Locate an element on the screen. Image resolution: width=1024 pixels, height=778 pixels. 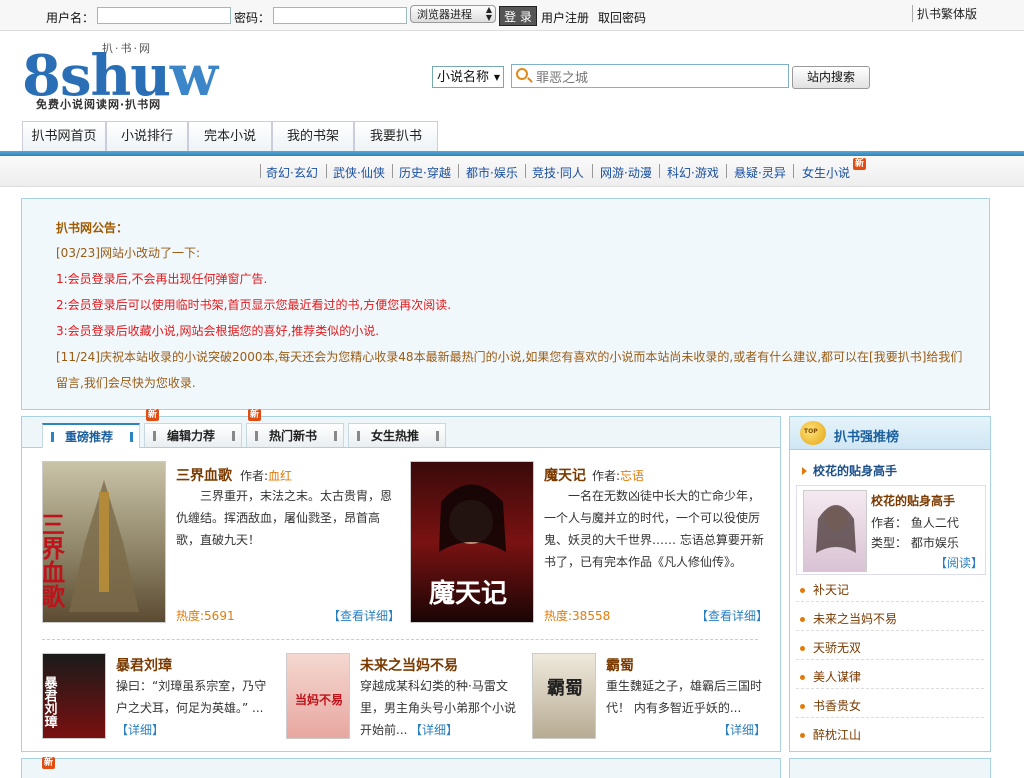
author-name: 忘语 is located at coordinates (632, 476).